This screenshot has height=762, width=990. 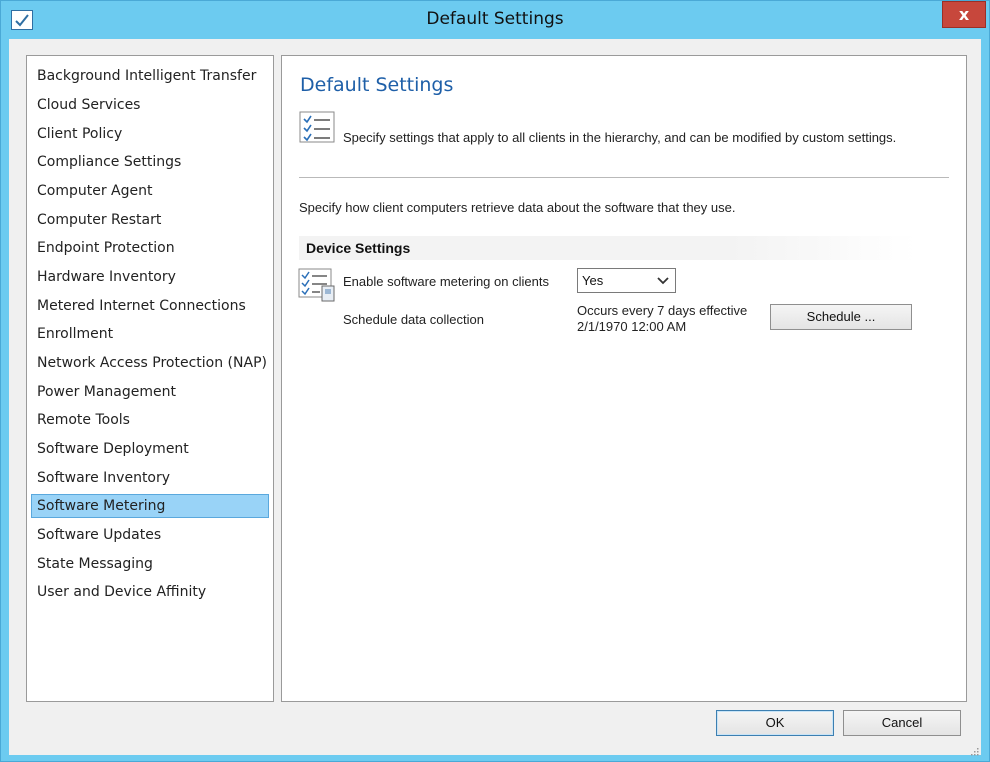 I want to click on close-button: x, so click(x=964, y=14).